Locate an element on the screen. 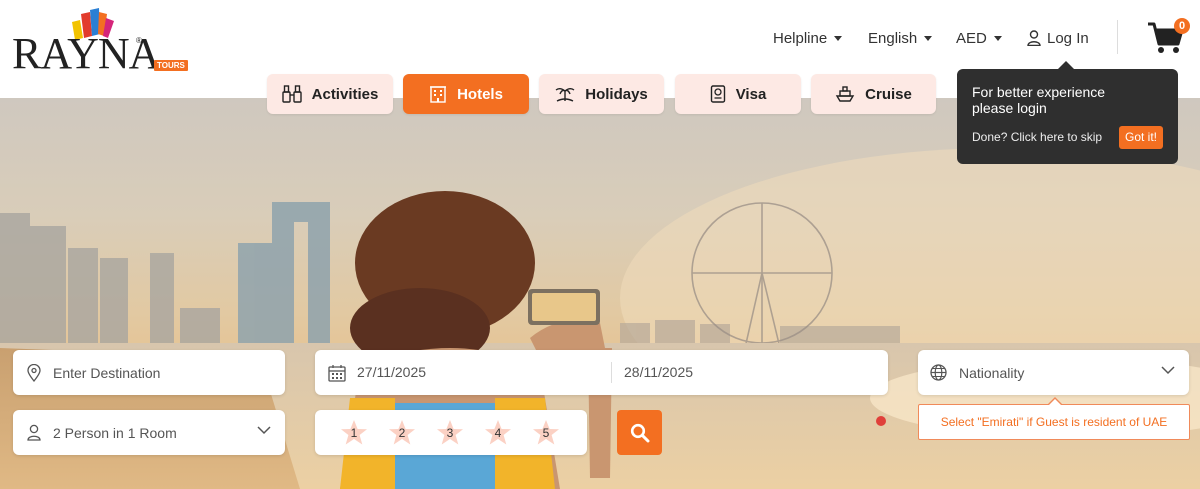 This screenshot has width=1200, height=489. logo-tours-badge: TOURS is located at coordinates (171, 65).